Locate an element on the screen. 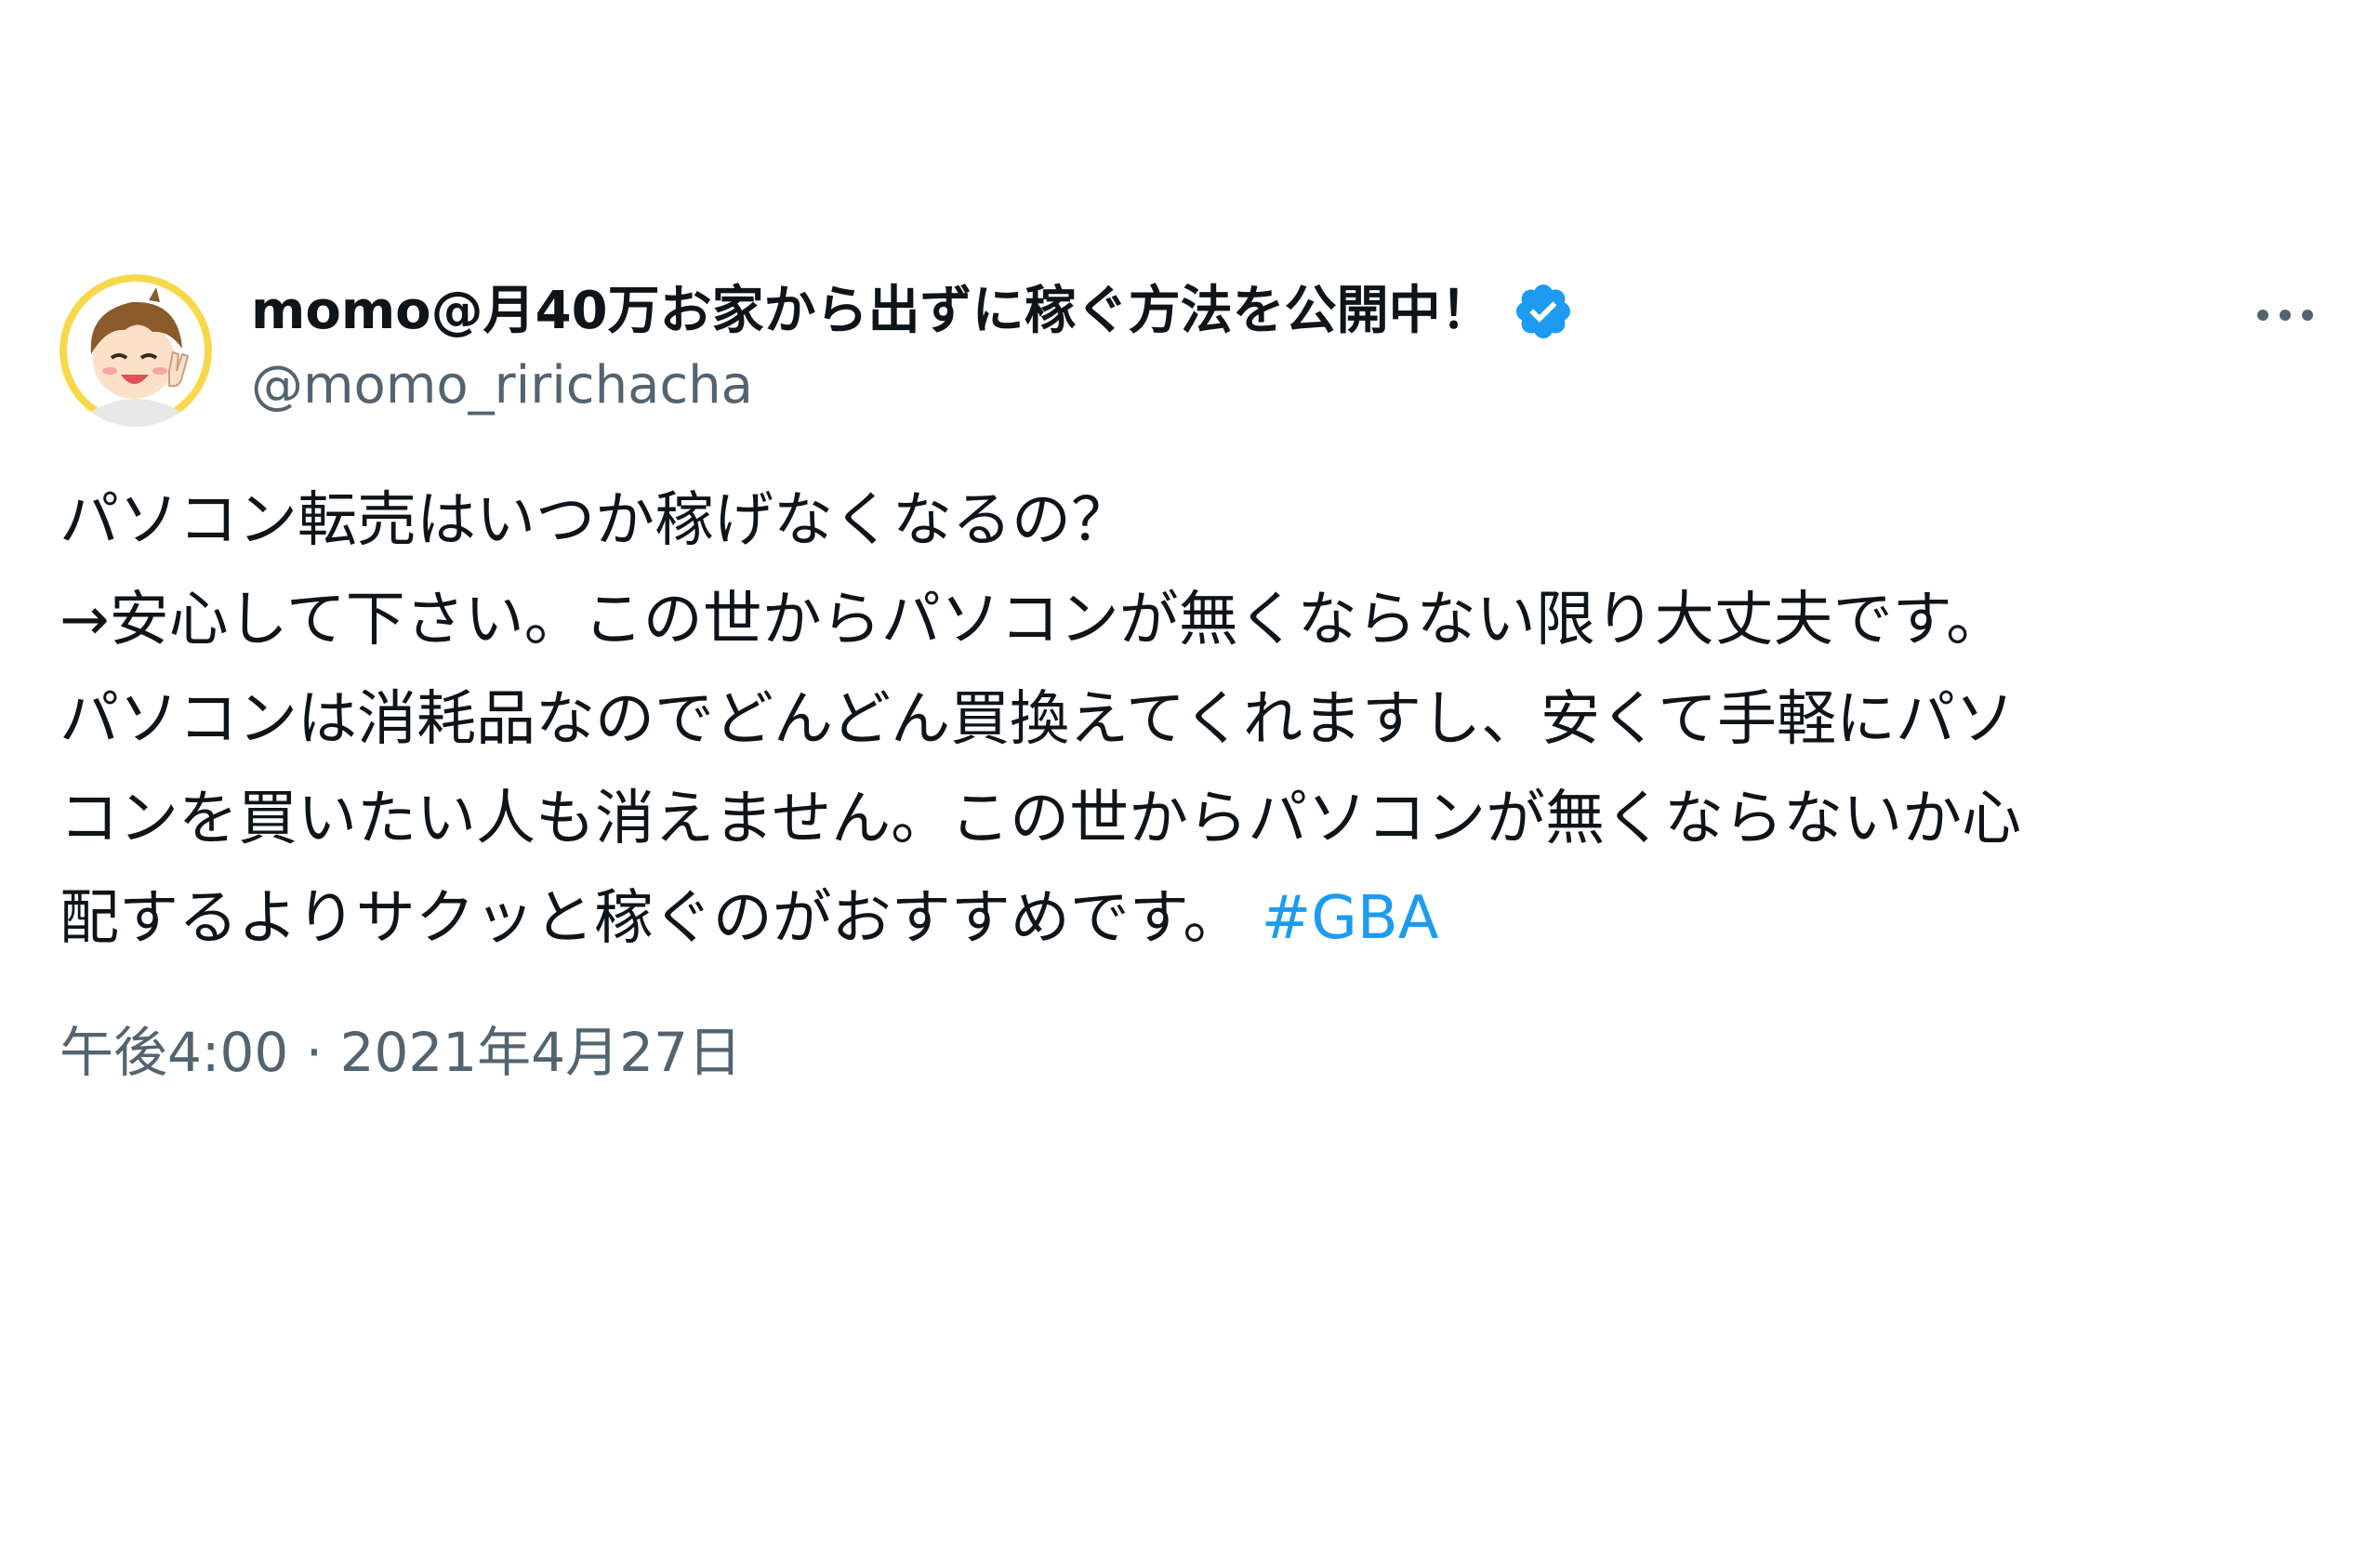 The height and width of the screenshot is (1546, 2380). tweet-text-line: コンを買いたい人も消えません。この世からパソコンが無くならないか心 is located at coordinates (1041, 819).